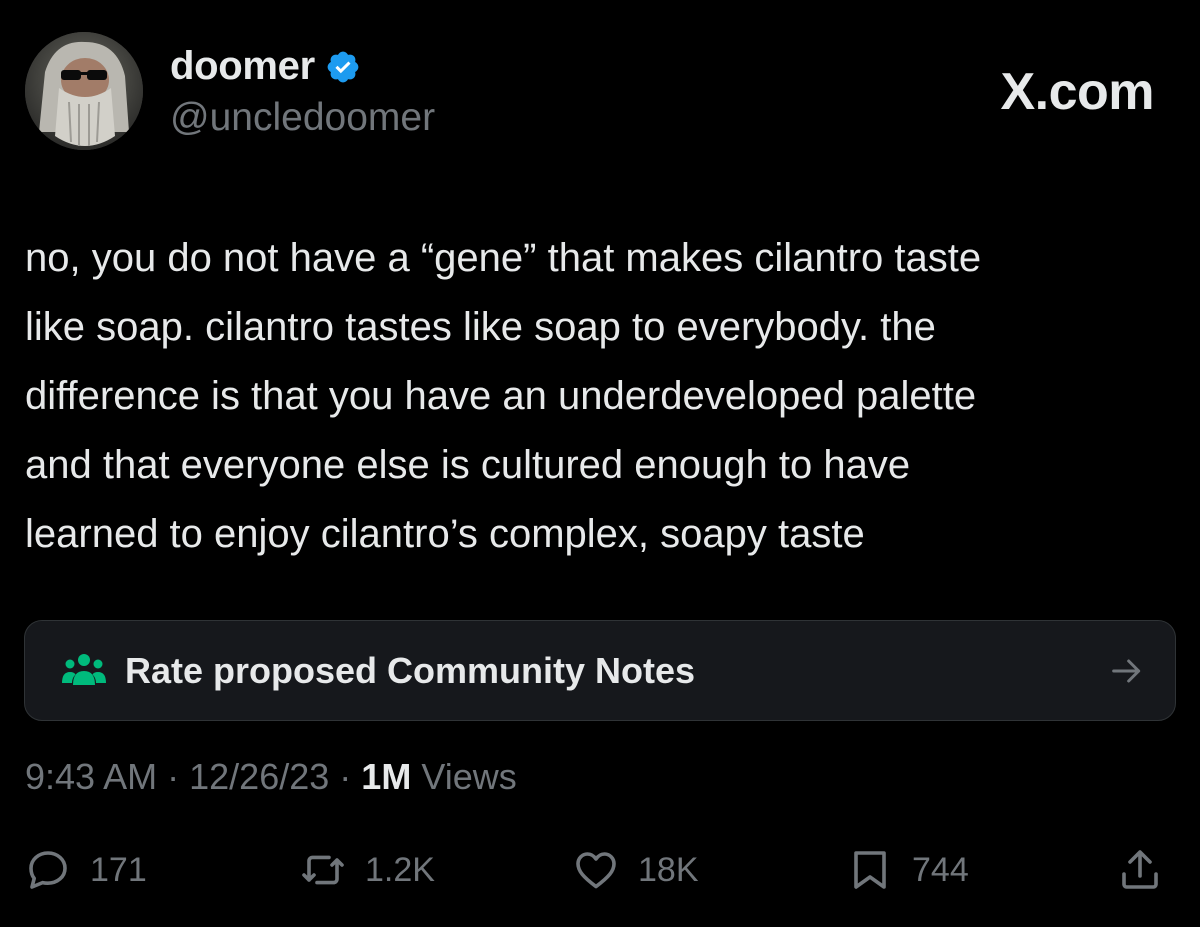 This screenshot has height=927, width=1200. What do you see at coordinates (410, 670) in the screenshot?
I see `community-notes-label: Rate proposed Community Notes` at bounding box center [410, 670].